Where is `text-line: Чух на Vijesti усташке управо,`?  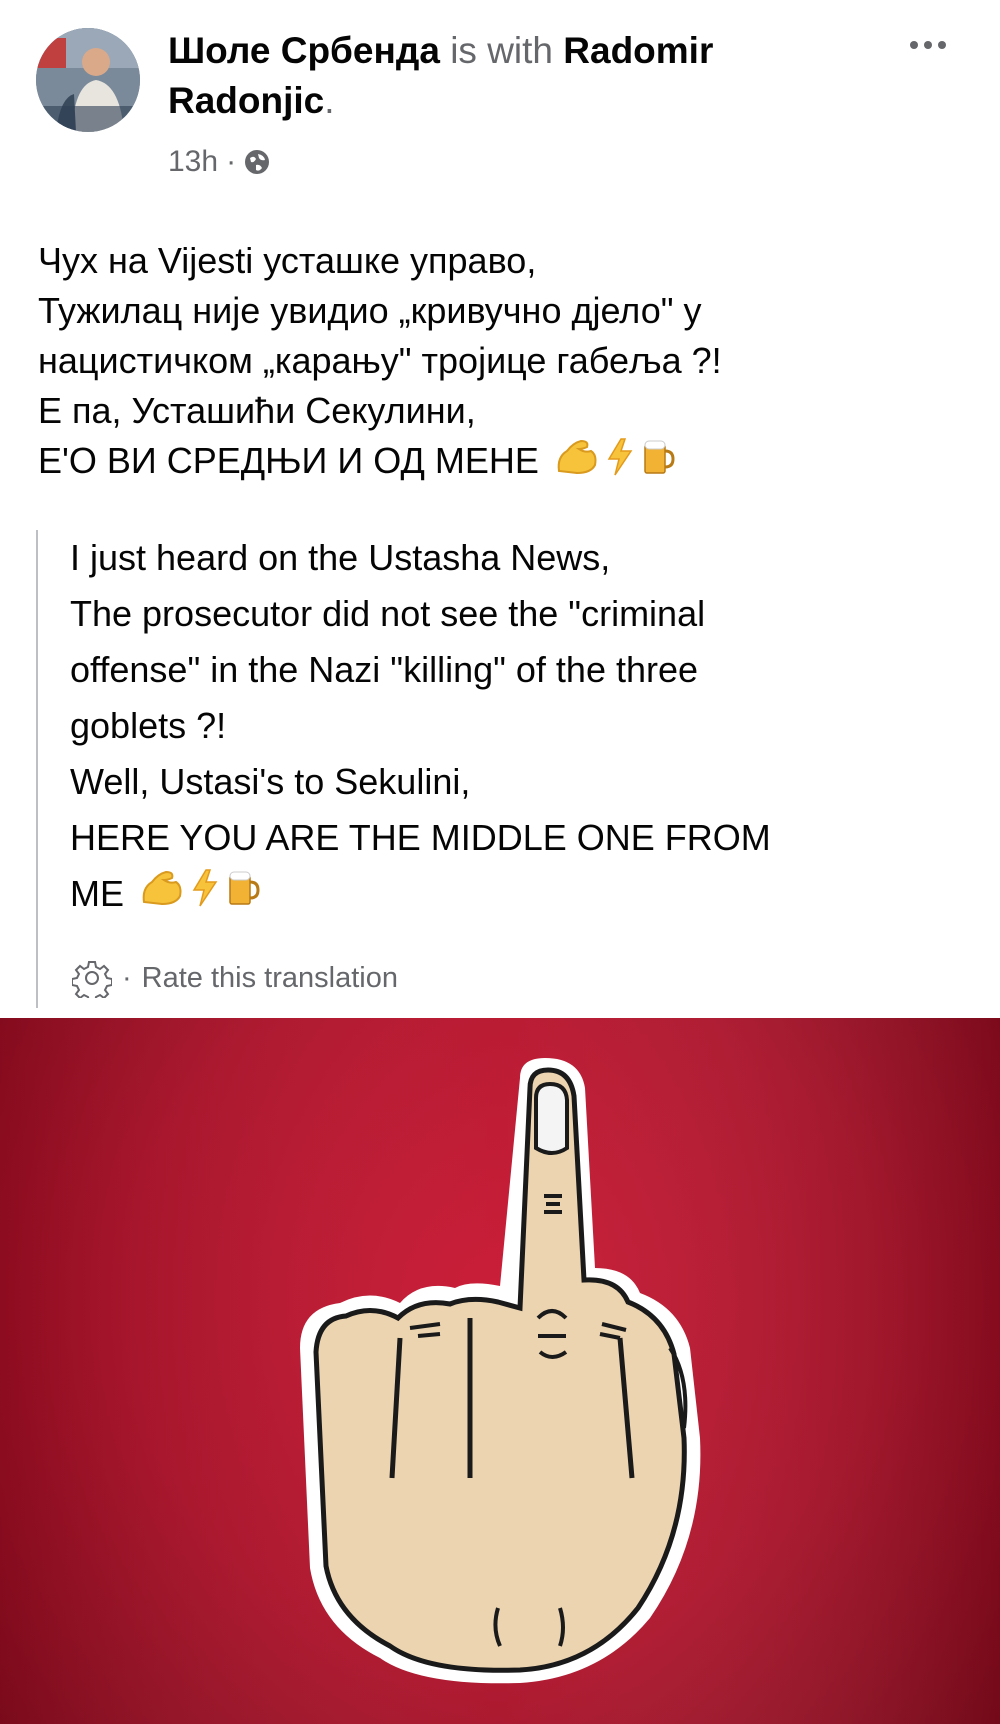 text-line: Чух на Vijesti усташке управо, is located at coordinates (287, 260).